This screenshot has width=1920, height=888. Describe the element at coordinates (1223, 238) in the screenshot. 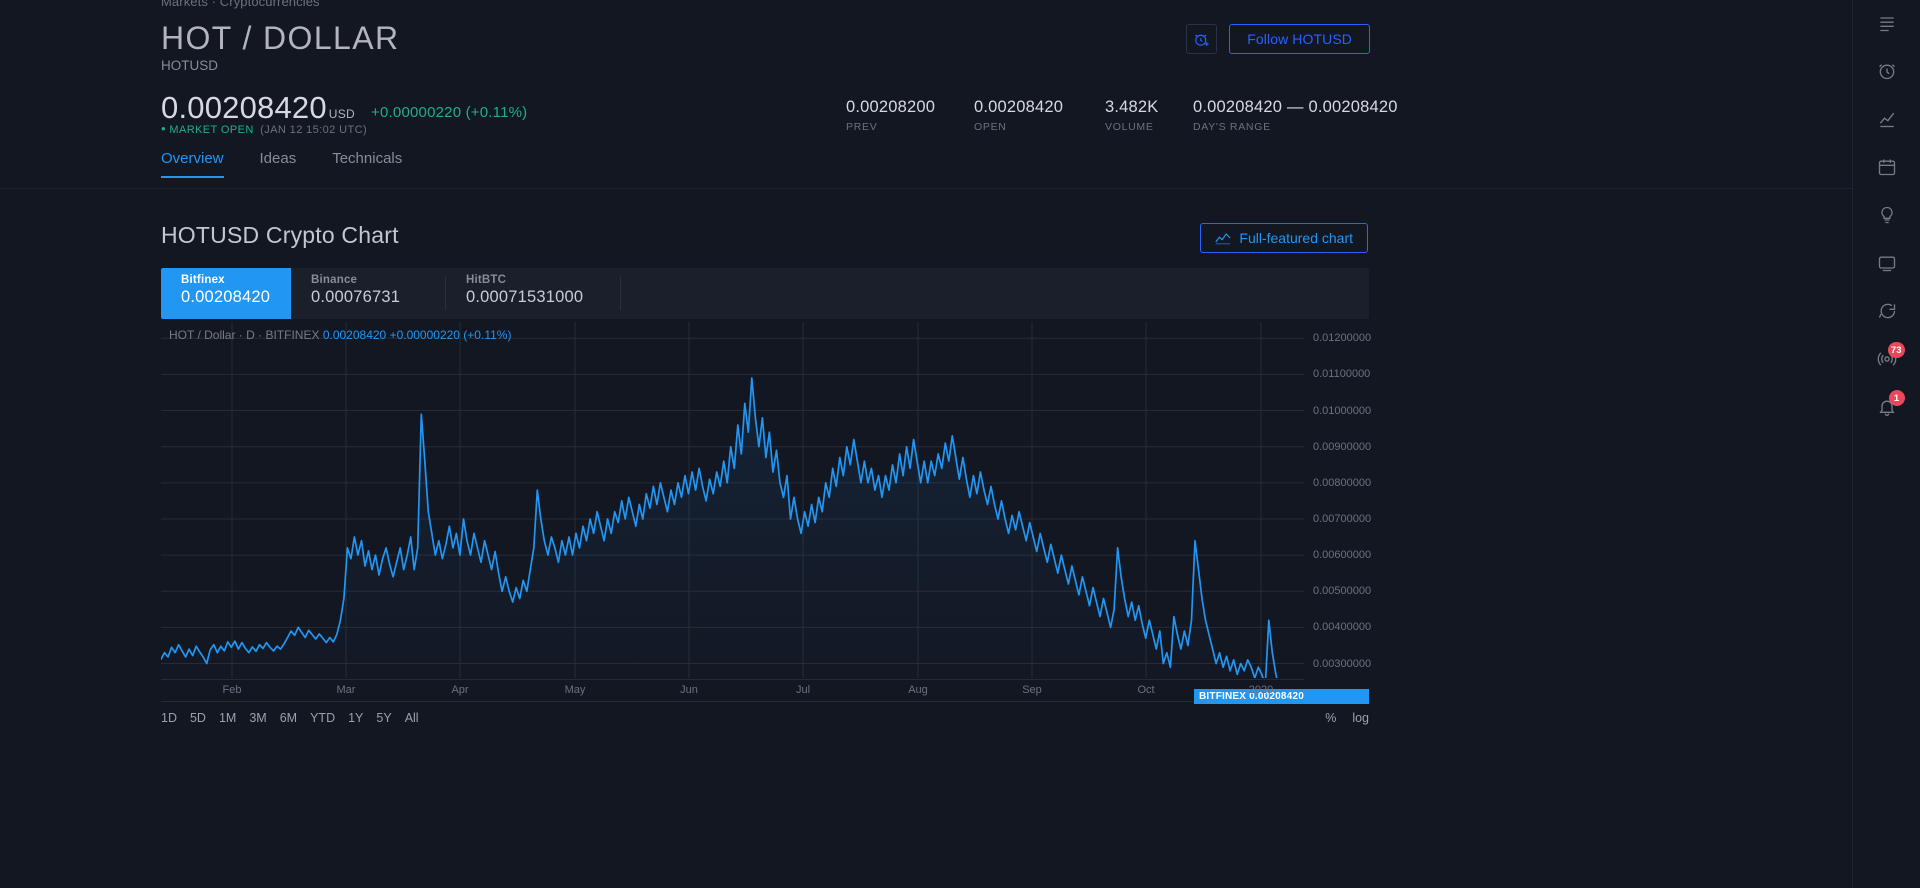

I see `chart-line-icon` at that location.